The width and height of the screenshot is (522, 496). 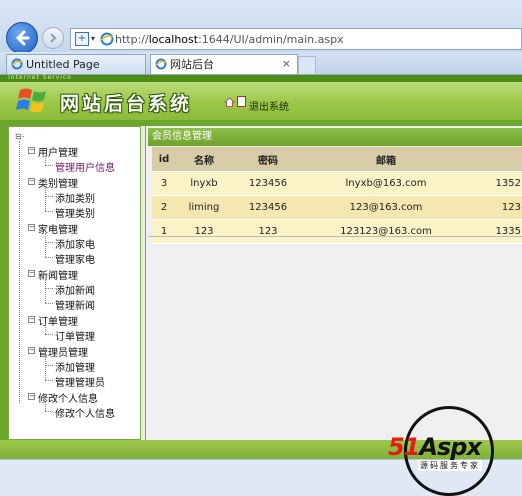 I want to click on chevron-down-icon: ▾, so click(x=93, y=38).